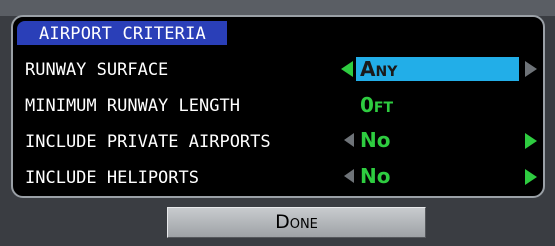 The width and height of the screenshot is (555, 246). I want to click on panel-title: AIRPORT CRITERIA, so click(122, 34).